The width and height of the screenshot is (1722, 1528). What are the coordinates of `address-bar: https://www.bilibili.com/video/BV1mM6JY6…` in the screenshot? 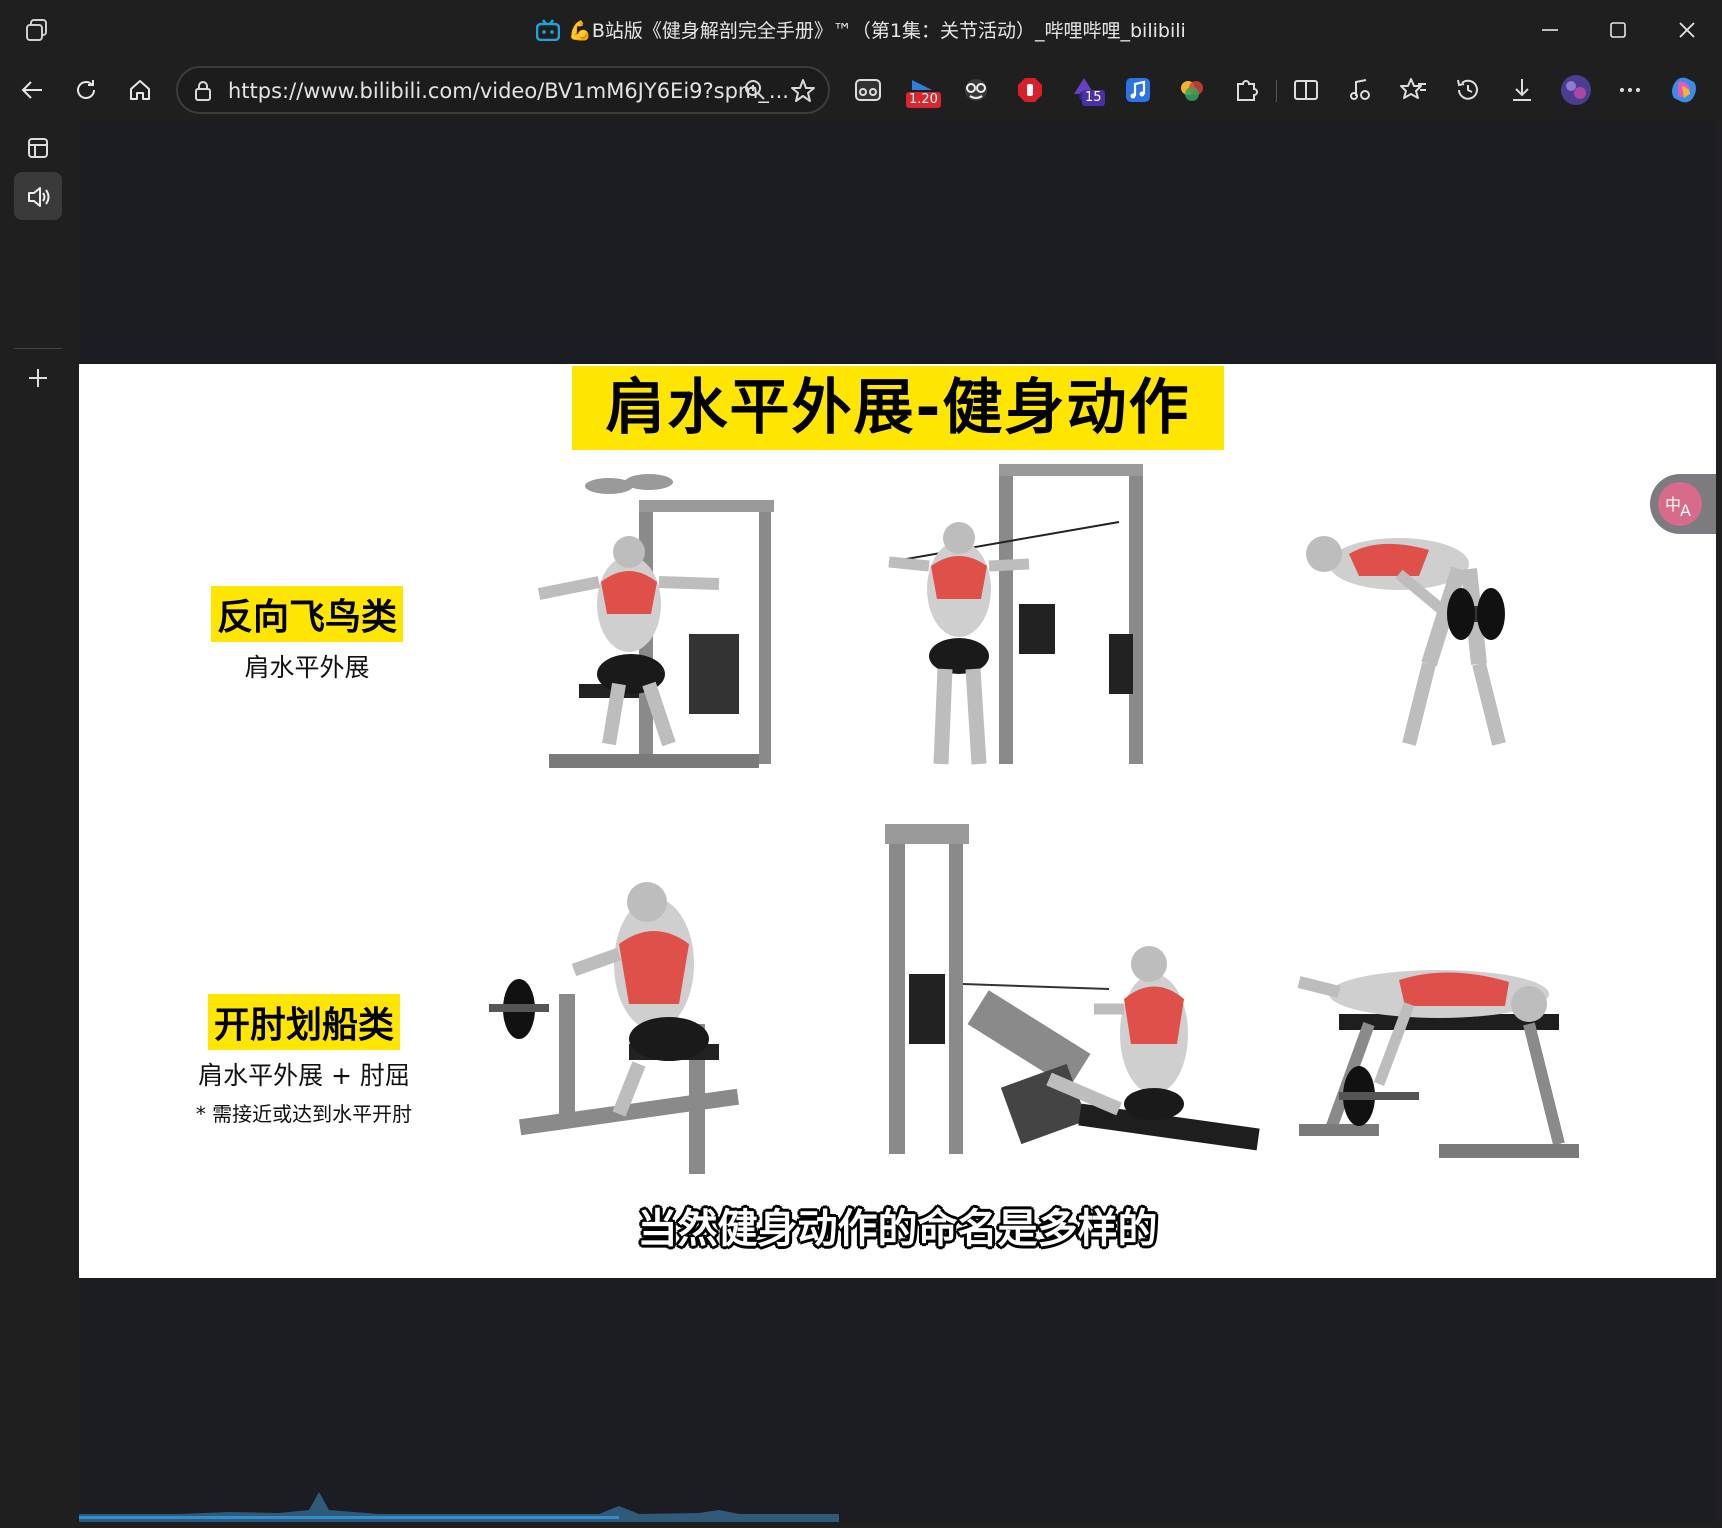 It's located at (503, 90).